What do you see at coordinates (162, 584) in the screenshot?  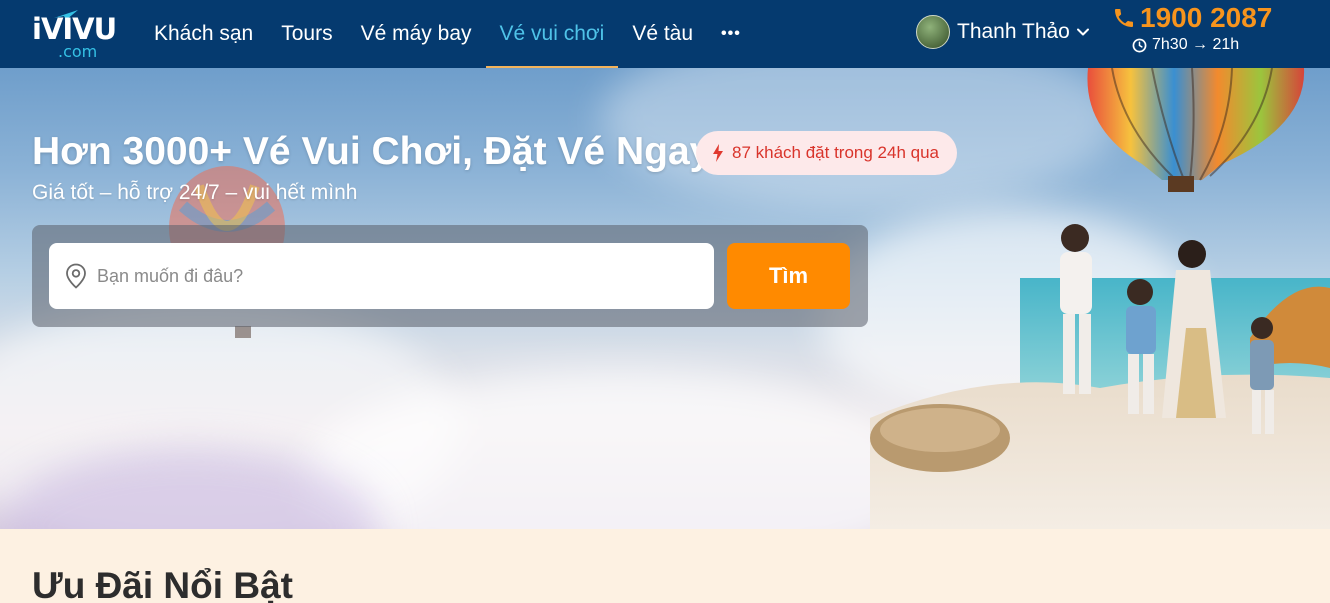 I see `section-title: Ưu Đãi Nổi Bật` at bounding box center [162, 584].